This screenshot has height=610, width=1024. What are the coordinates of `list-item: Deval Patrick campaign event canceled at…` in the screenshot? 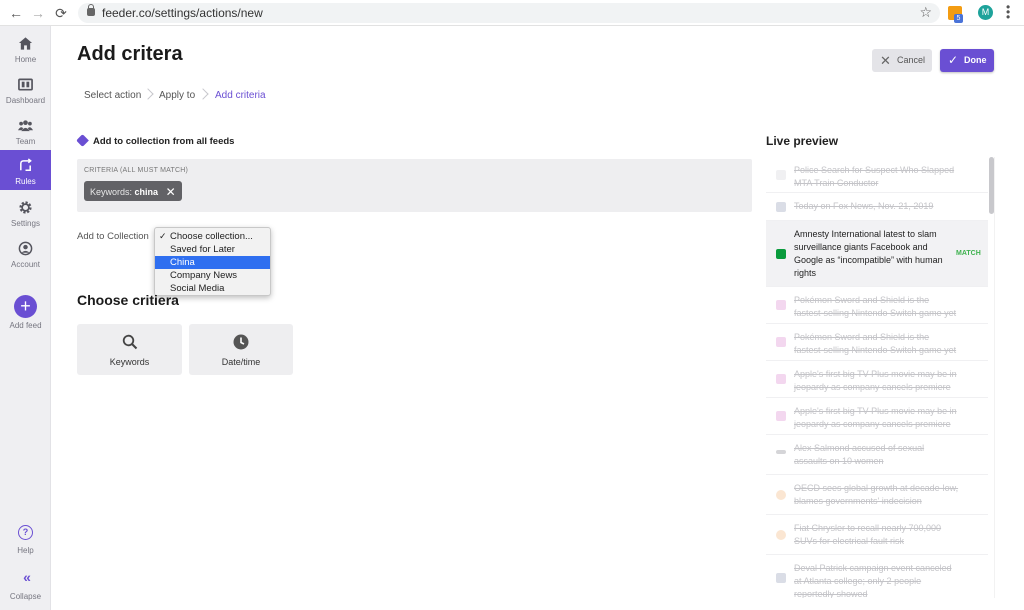 It's located at (877, 576).